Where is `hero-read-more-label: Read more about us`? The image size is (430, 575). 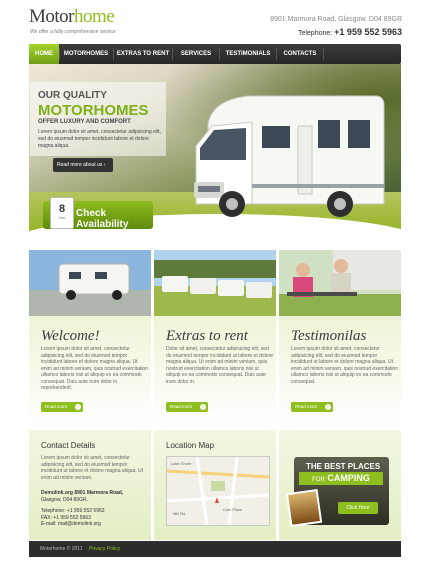
hero-read-more-label: Read more about us is located at coordinates (80, 165).